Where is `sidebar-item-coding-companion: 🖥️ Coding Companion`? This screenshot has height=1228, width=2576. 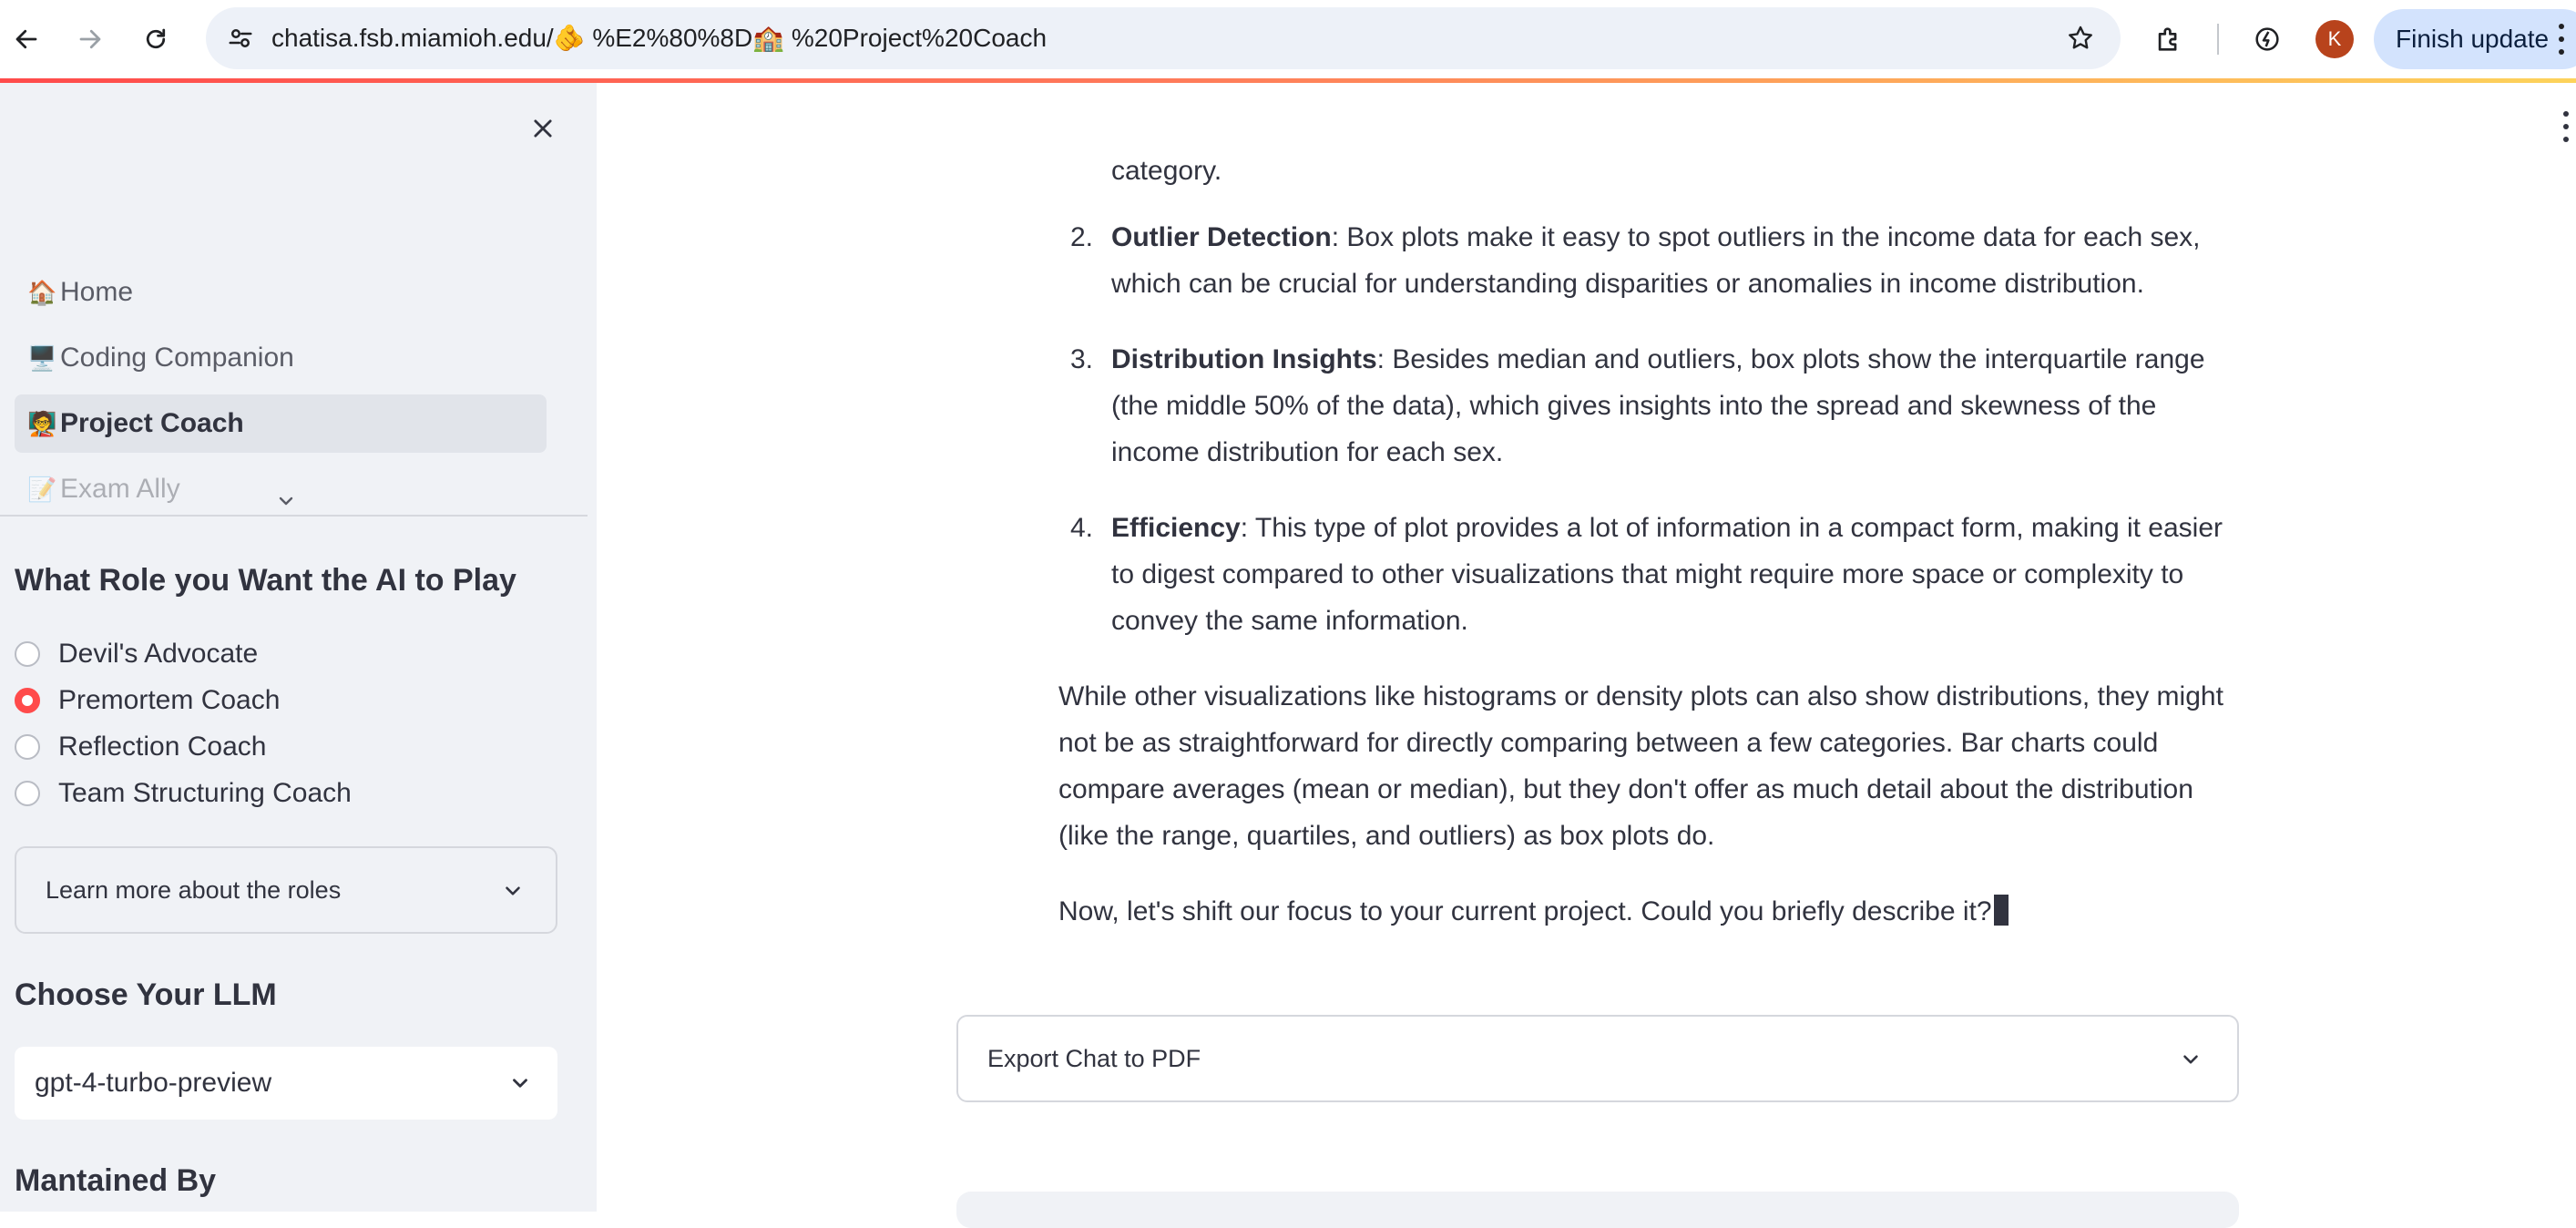 sidebar-item-coding-companion: 🖥️ Coding Companion is located at coordinates (281, 358).